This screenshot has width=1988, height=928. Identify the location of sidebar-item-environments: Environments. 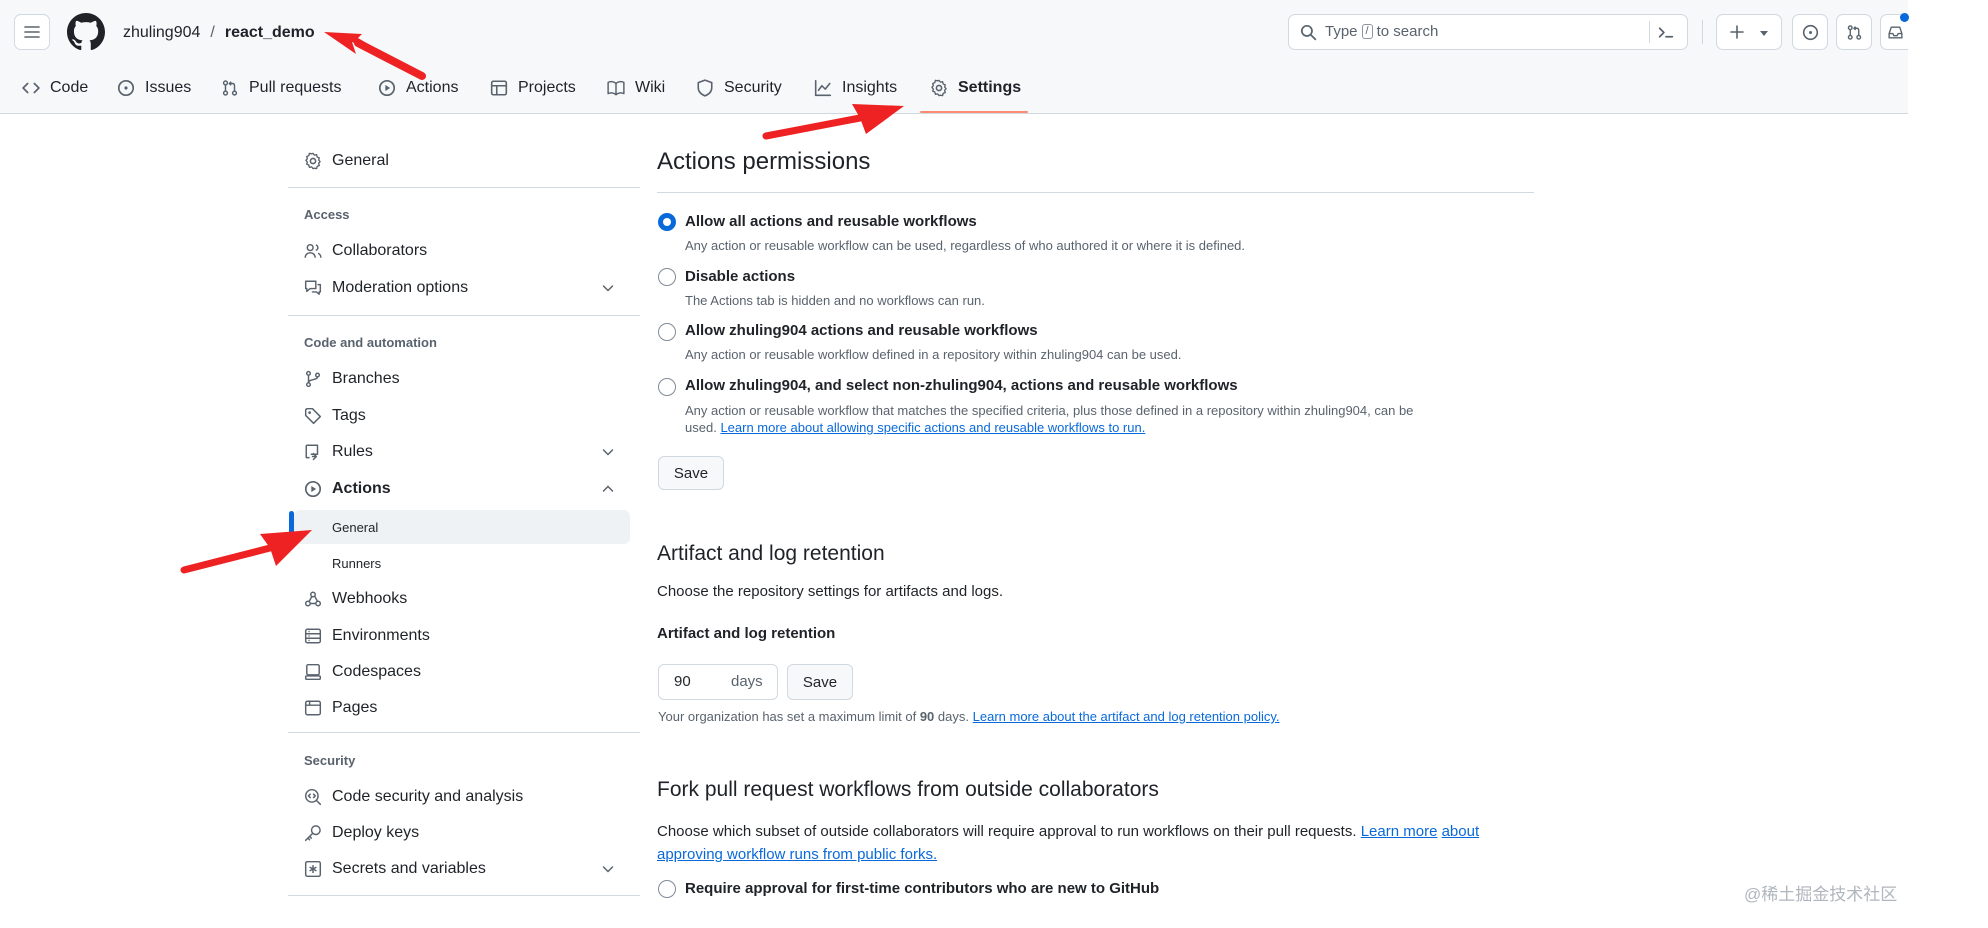
(459, 636).